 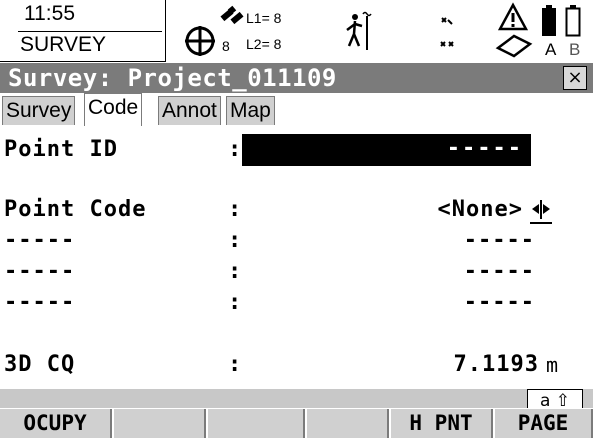 What do you see at coordinates (480, 209) in the screenshot?
I see `point-code-value: <None>` at bounding box center [480, 209].